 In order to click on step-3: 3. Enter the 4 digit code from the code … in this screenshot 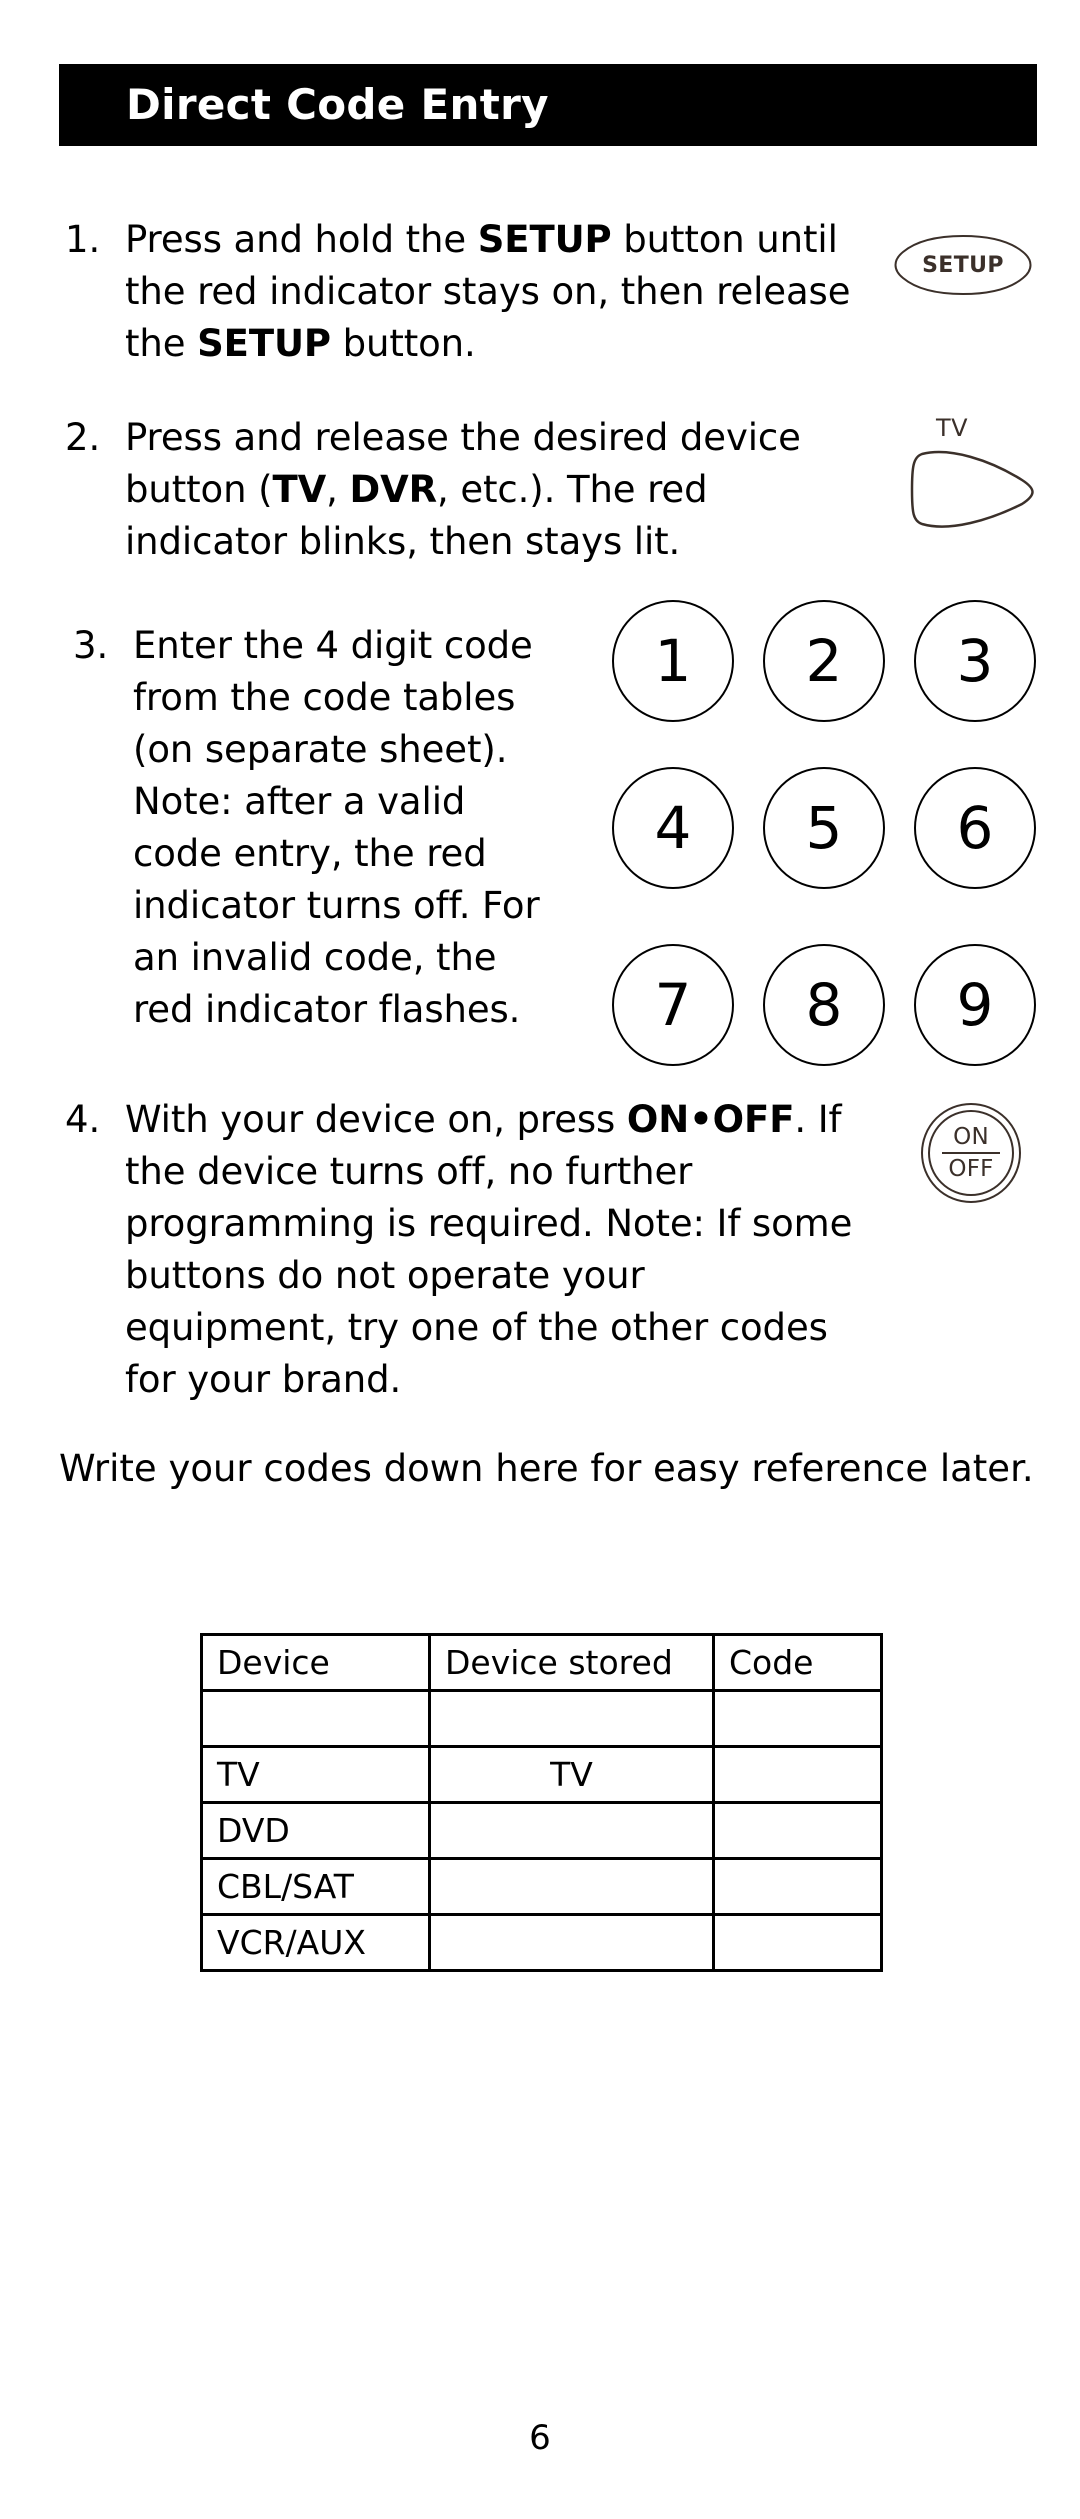, I will do `click(327, 828)`.